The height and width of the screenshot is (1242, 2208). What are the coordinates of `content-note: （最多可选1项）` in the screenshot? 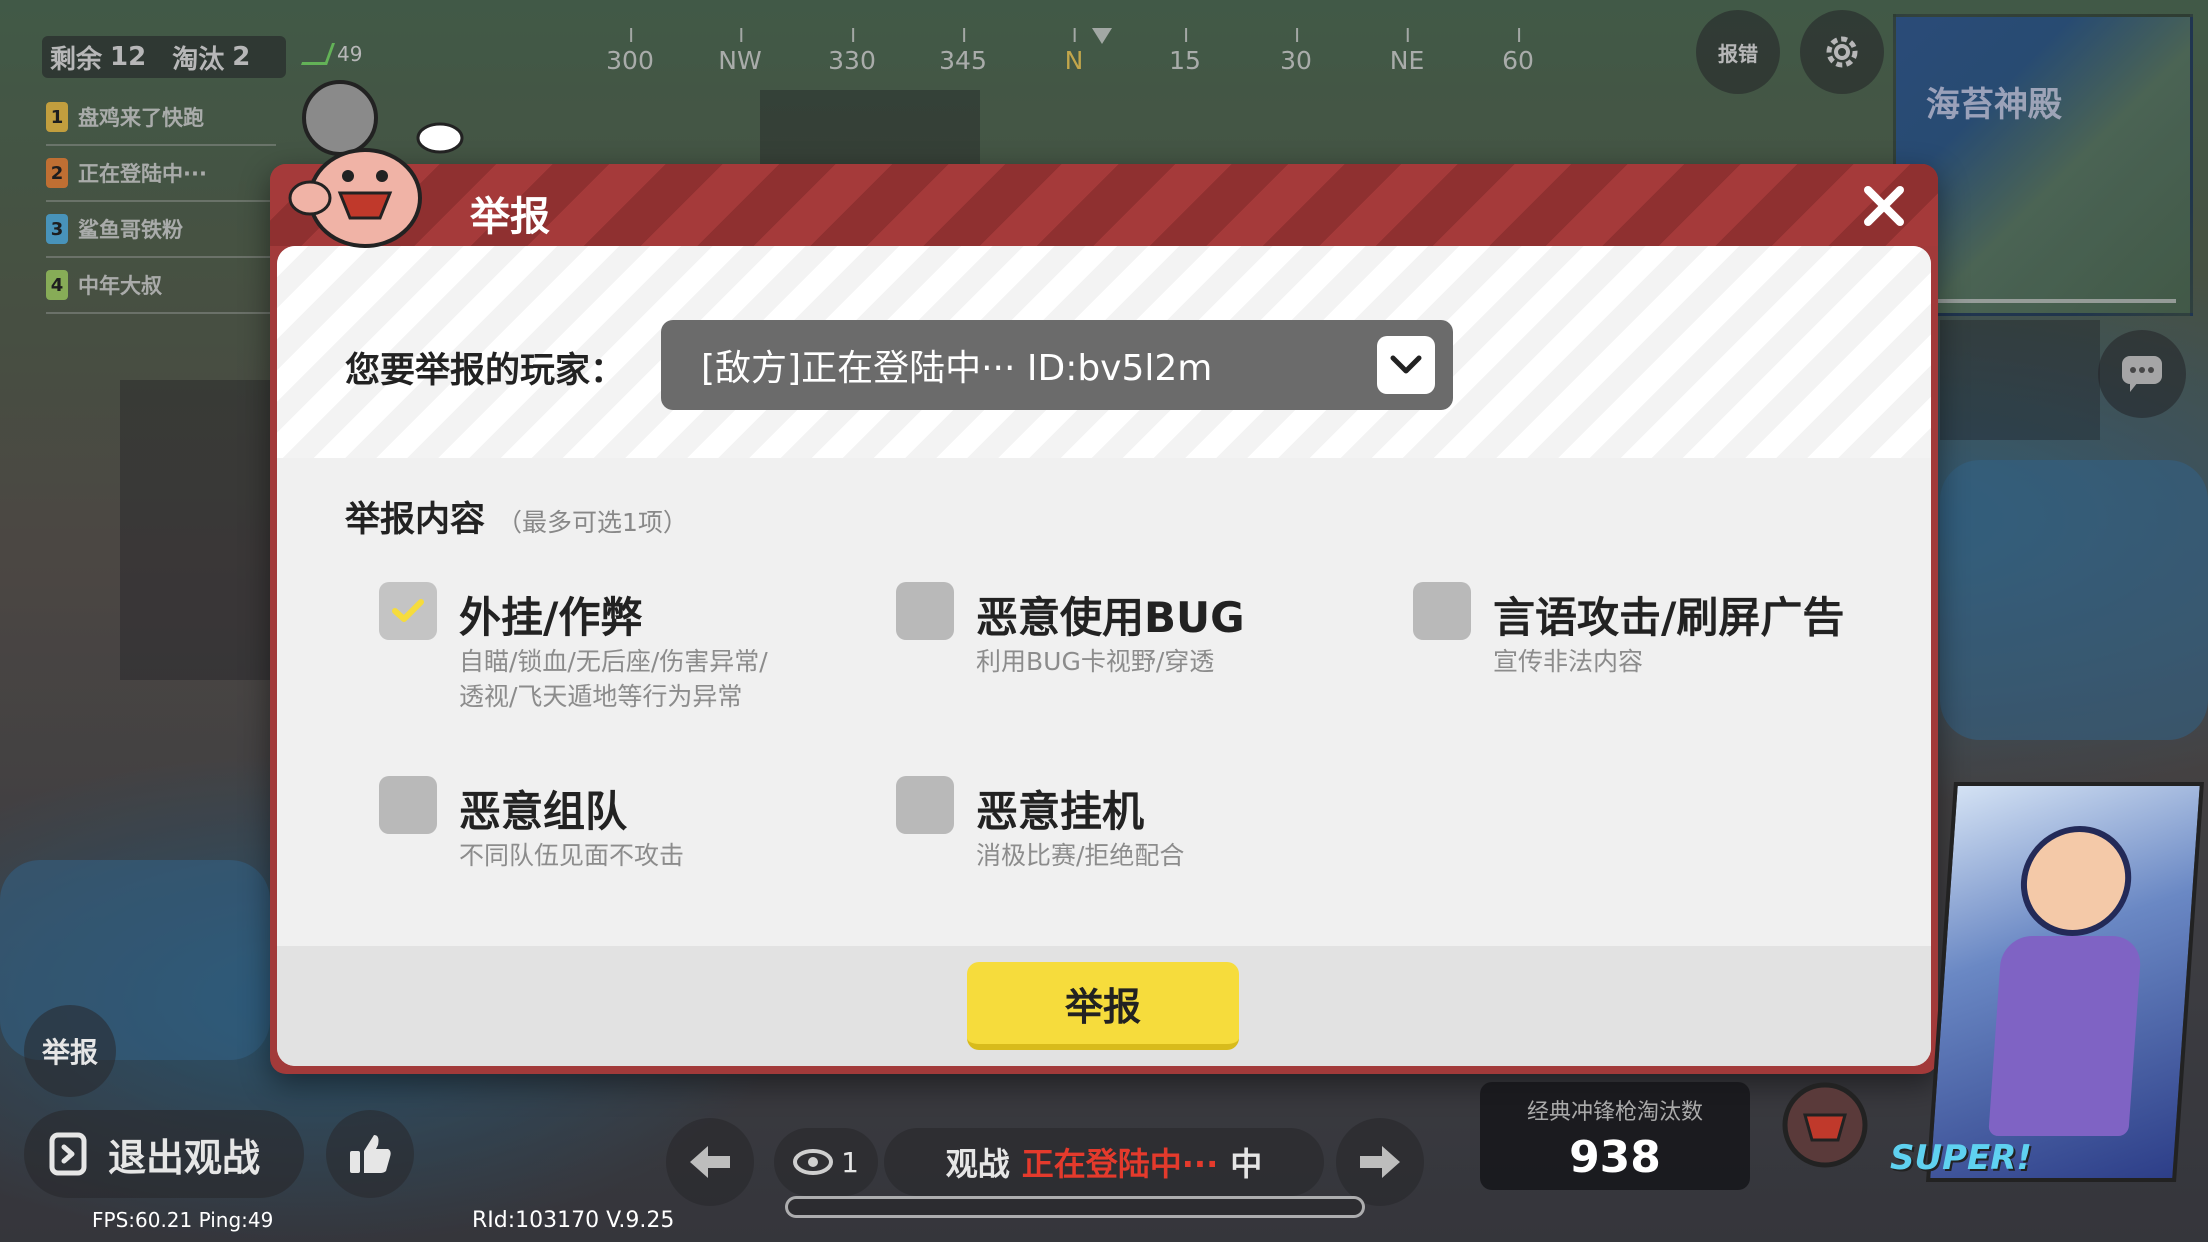 It's located at (592, 522).